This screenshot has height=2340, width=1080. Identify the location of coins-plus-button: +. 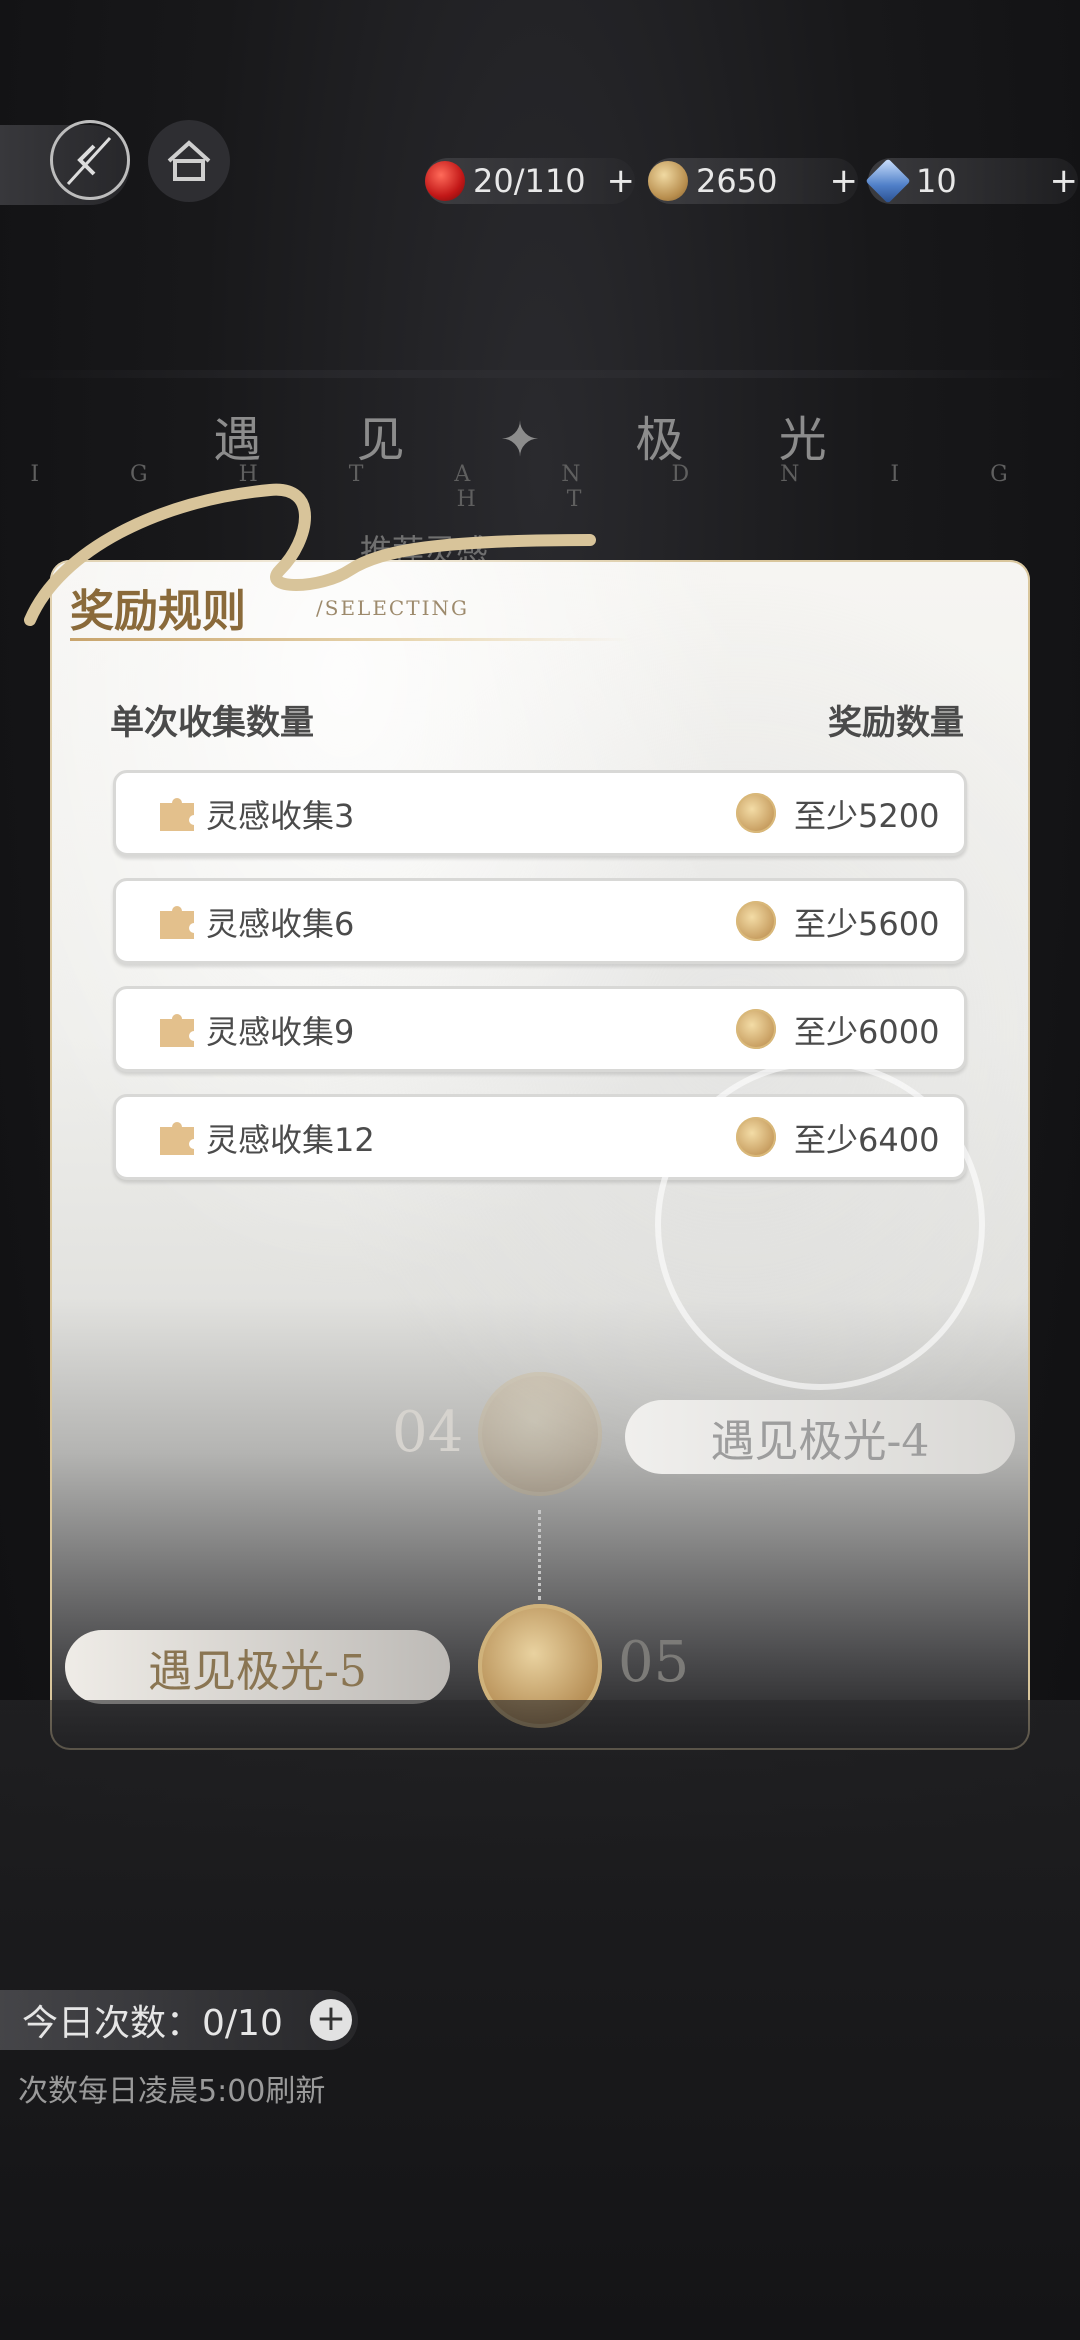
(844, 181).